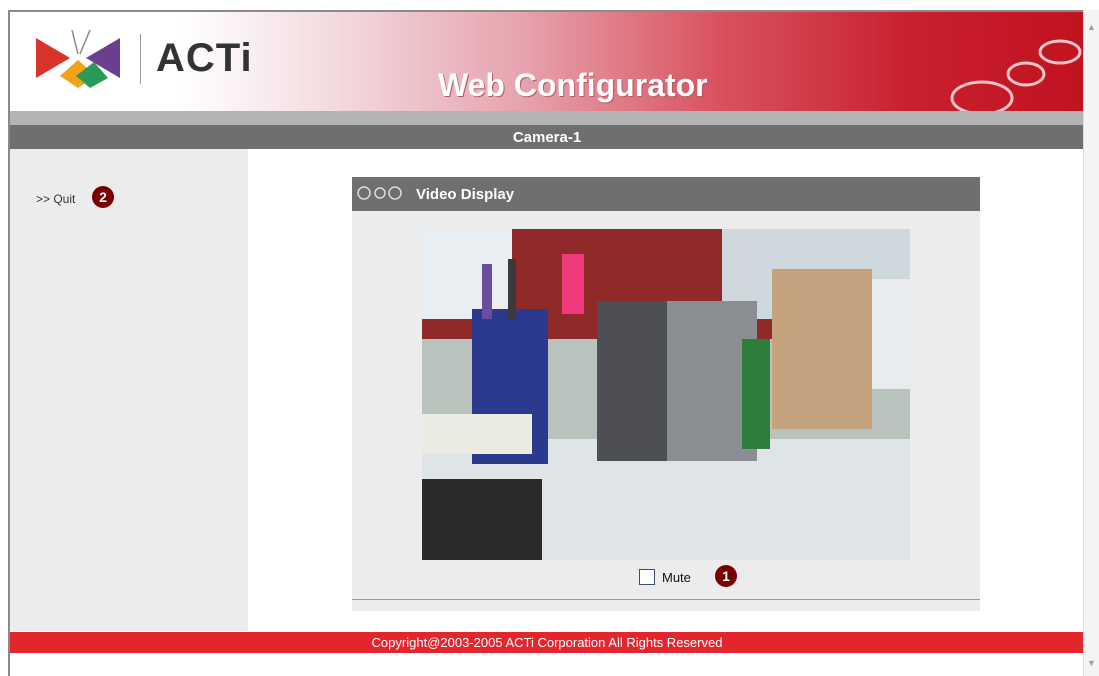 Image resolution: width=1099 pixels, height=676 pixels. I want to click on rings-decoration-icon, so click(1016, 77).